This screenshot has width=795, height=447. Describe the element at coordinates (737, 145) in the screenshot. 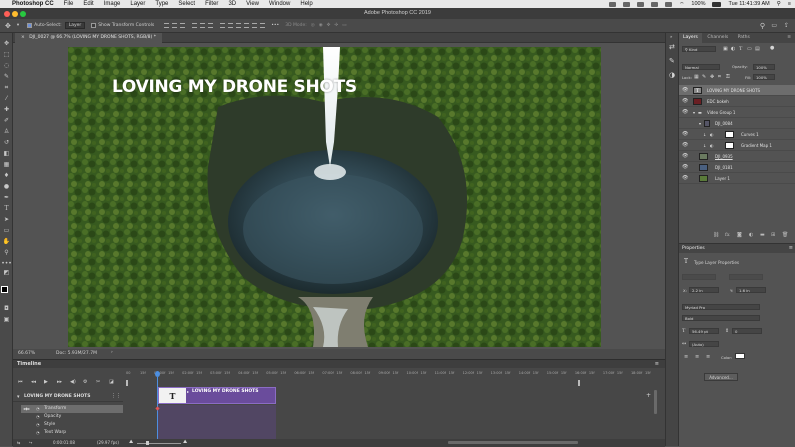

I see `layer-row: 👁 ↓ ◐ Gradient Map 1` at that location.